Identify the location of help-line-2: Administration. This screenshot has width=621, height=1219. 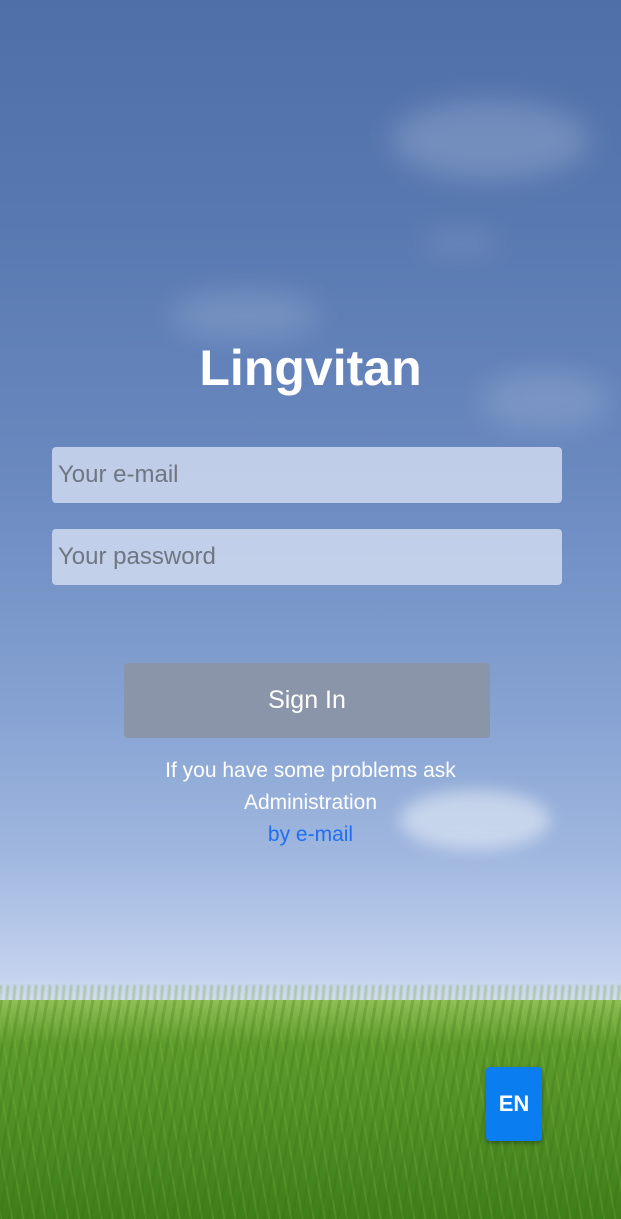
(310, 802).